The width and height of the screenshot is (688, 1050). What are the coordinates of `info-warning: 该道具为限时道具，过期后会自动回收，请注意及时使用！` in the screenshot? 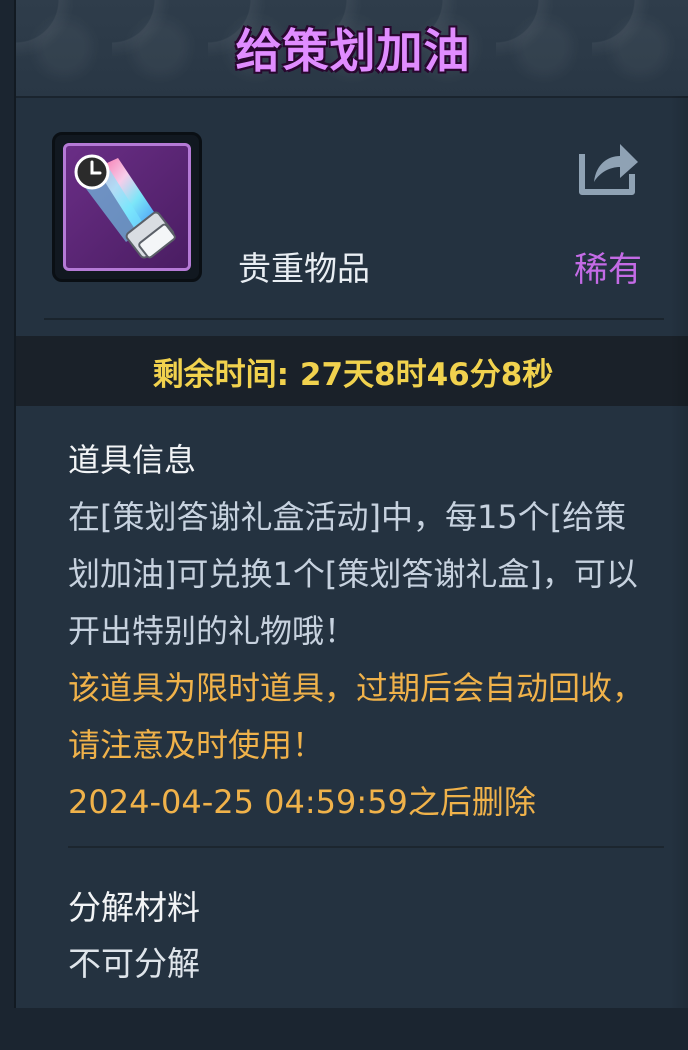 It's located at (356, 716).